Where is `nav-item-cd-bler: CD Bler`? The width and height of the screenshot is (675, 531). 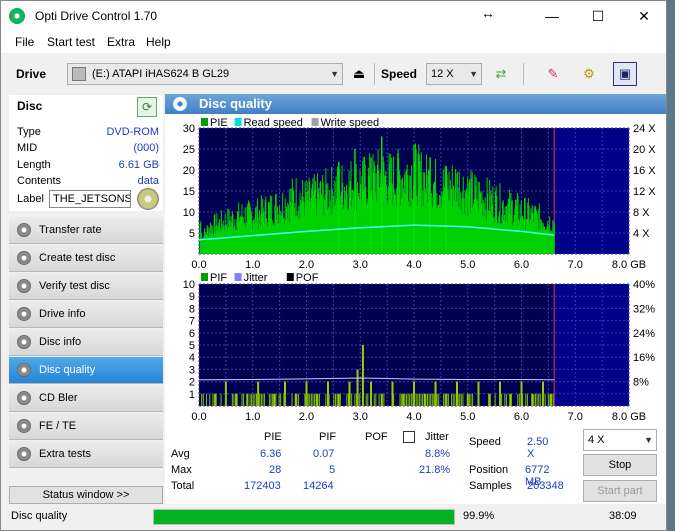
nav-item-cd-bler: CD Bler is located at coordinates (86, 398).